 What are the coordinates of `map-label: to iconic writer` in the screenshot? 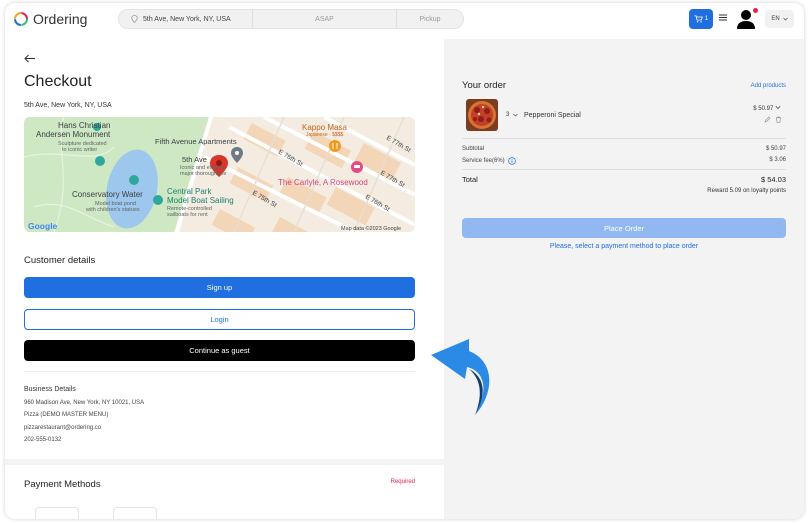 It's located at (79, 150).